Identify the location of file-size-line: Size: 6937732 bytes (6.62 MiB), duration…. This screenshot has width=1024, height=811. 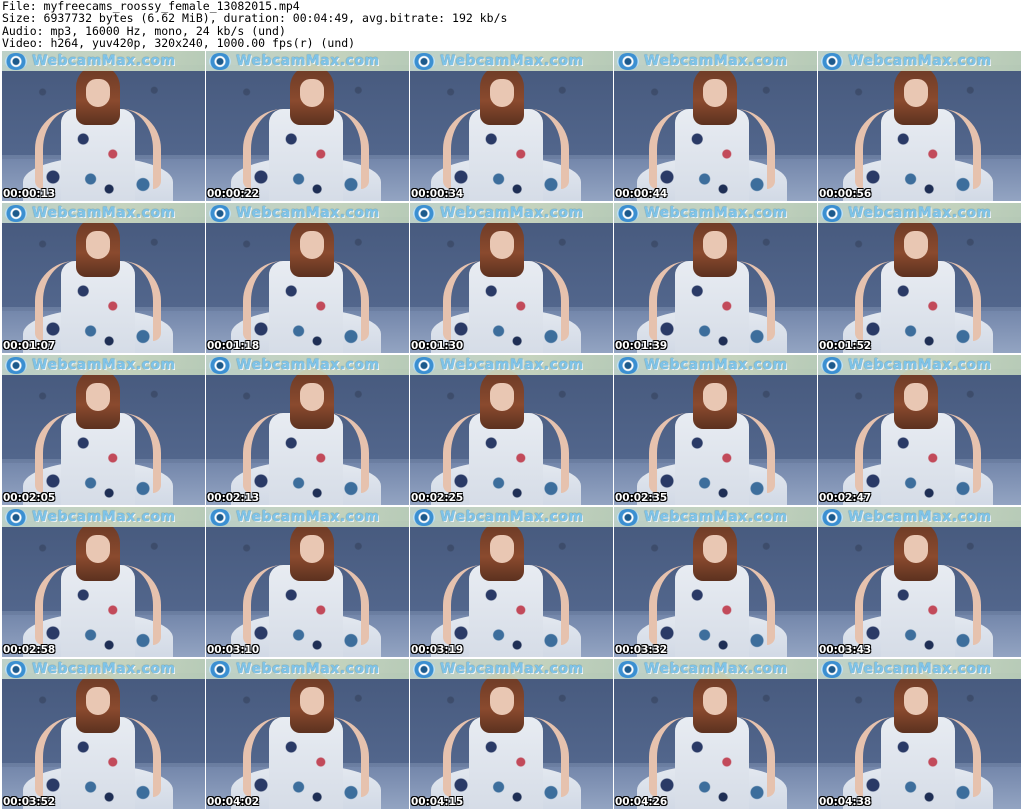
(255, 18).